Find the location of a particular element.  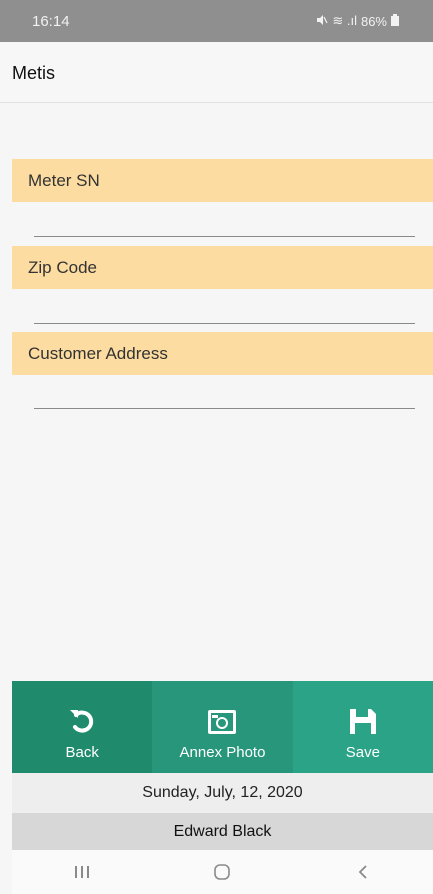

battery-icon is located at coordinates (395, 21).